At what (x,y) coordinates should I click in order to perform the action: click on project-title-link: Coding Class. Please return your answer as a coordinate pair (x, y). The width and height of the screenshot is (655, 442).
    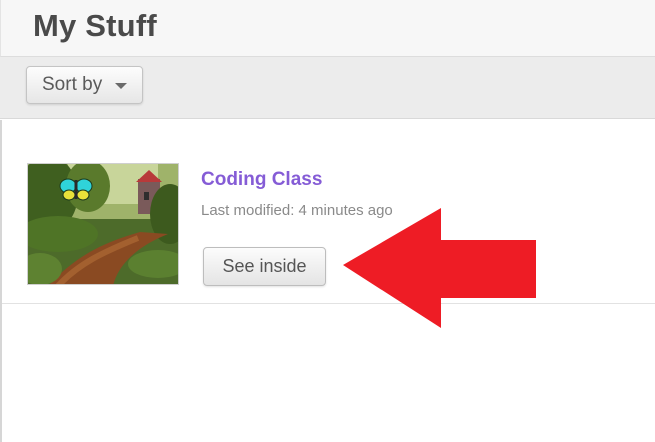
    Looking at the image, I should click on (261, 180).